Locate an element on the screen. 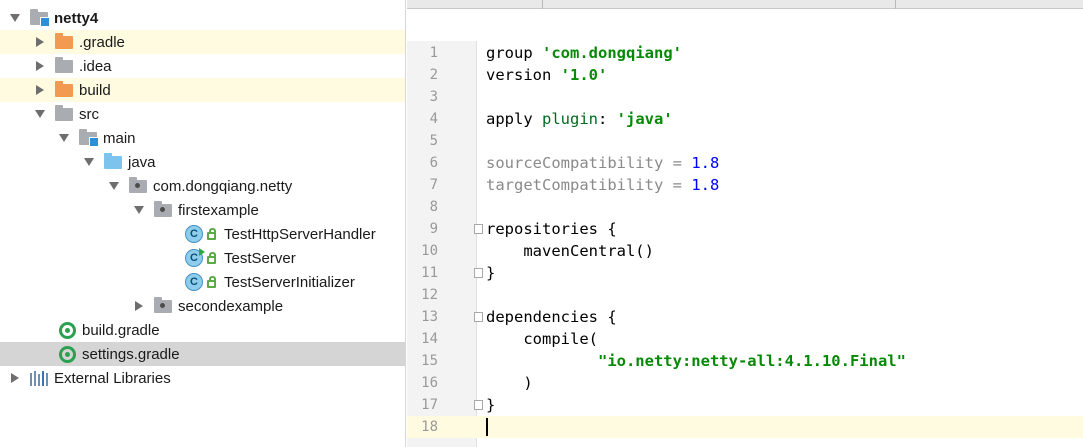  source-set-folder-icon is located at coordinates (89, 137).